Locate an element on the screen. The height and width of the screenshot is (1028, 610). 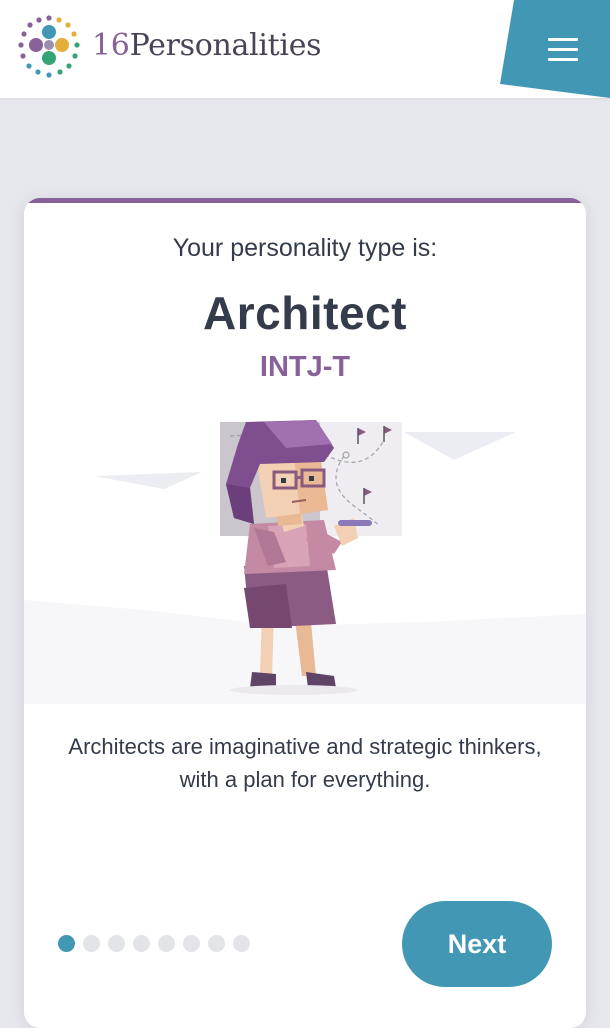
result-subtitle: Your personality type is: is located at coordinates (305, 248).